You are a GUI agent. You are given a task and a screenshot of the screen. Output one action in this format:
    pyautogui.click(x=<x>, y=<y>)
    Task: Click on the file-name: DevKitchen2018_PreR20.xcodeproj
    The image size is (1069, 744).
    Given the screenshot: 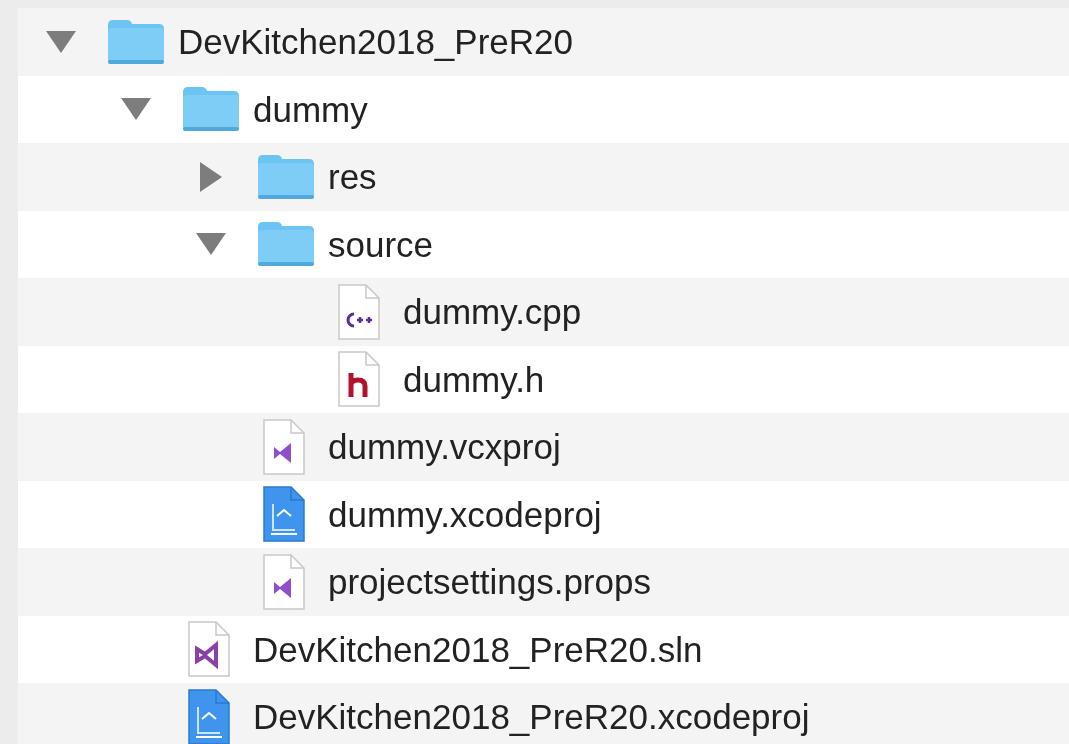 What is the action you would take?
    pyautogui.click(x=531, y=717)
    